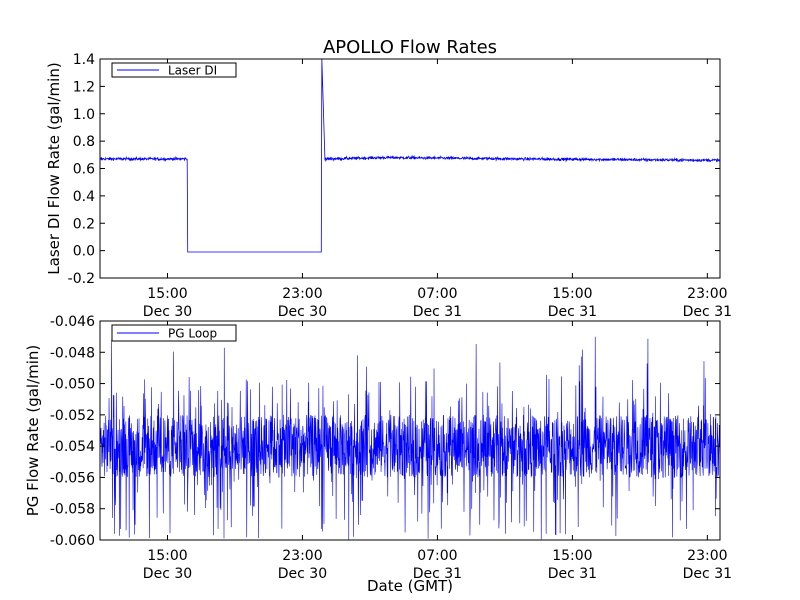  I want to click on laser-di-legend: Laser DI, so click(174, 70).